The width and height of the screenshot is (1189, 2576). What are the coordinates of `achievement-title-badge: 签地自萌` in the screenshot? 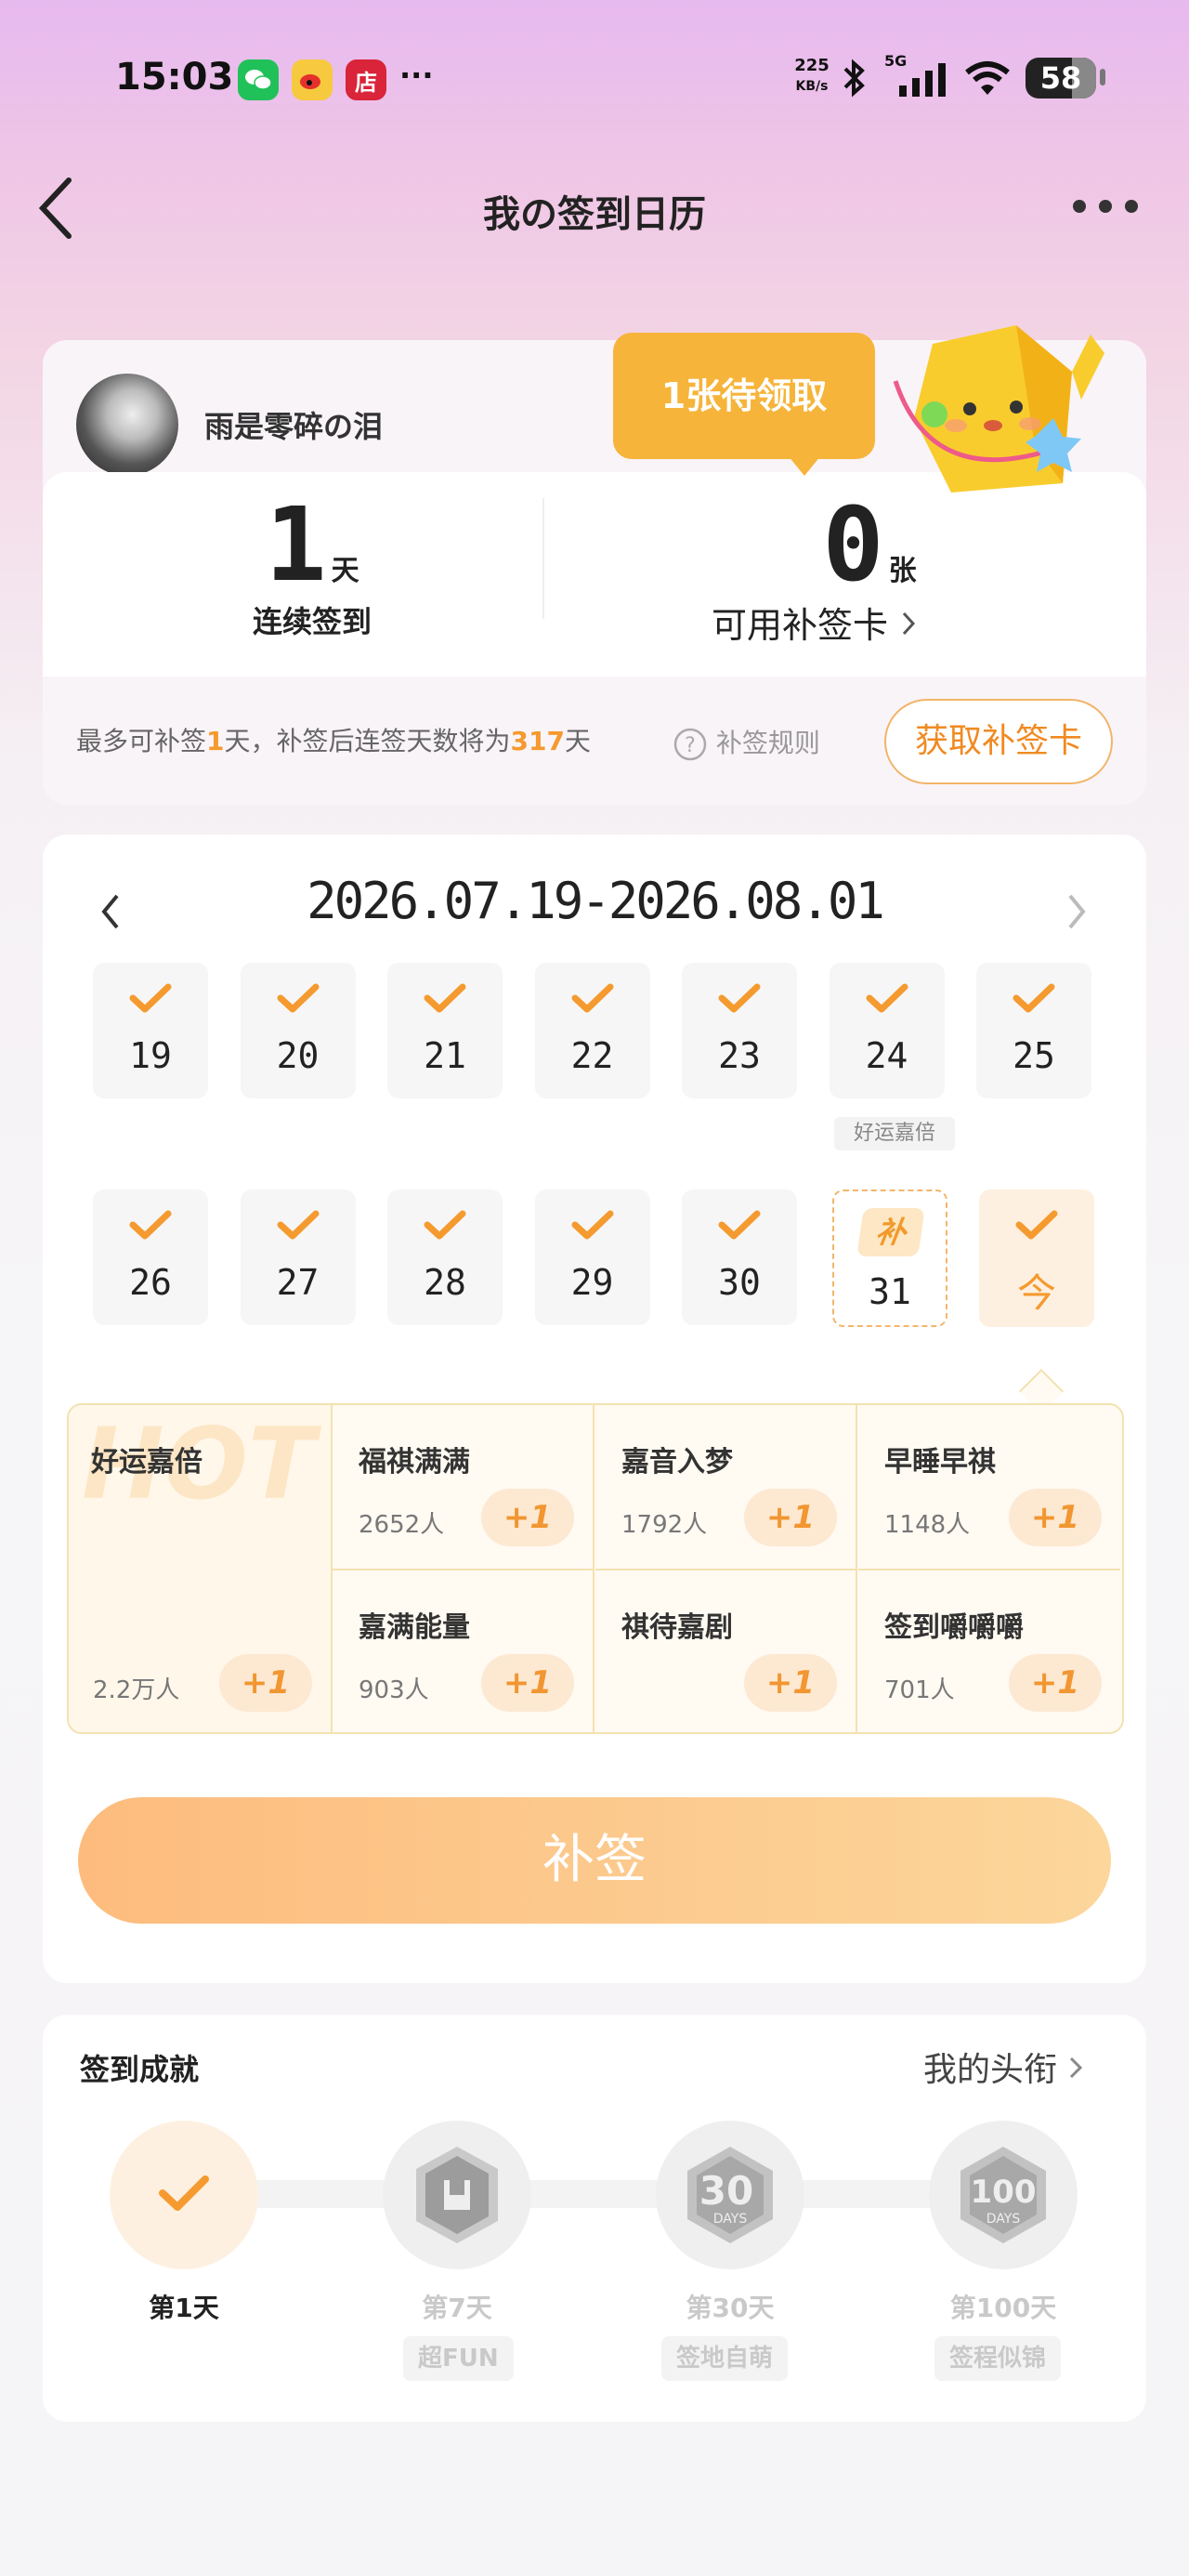 It's located at (725, 2358).